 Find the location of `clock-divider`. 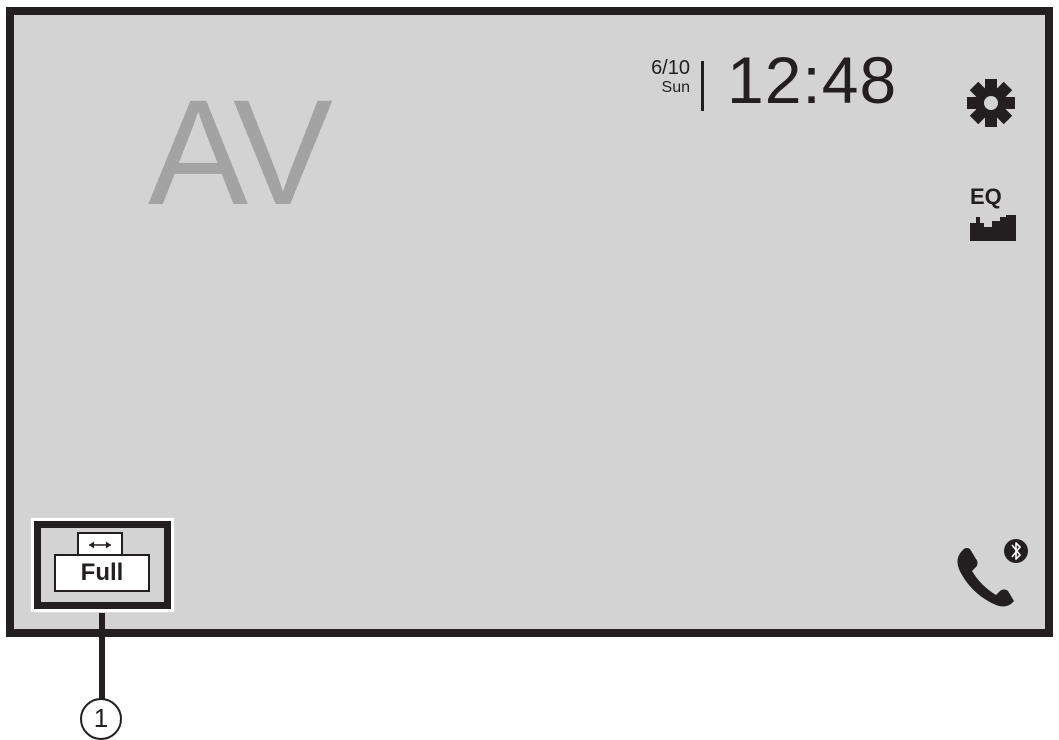

clock-divider is located at coordinates (702, 86).